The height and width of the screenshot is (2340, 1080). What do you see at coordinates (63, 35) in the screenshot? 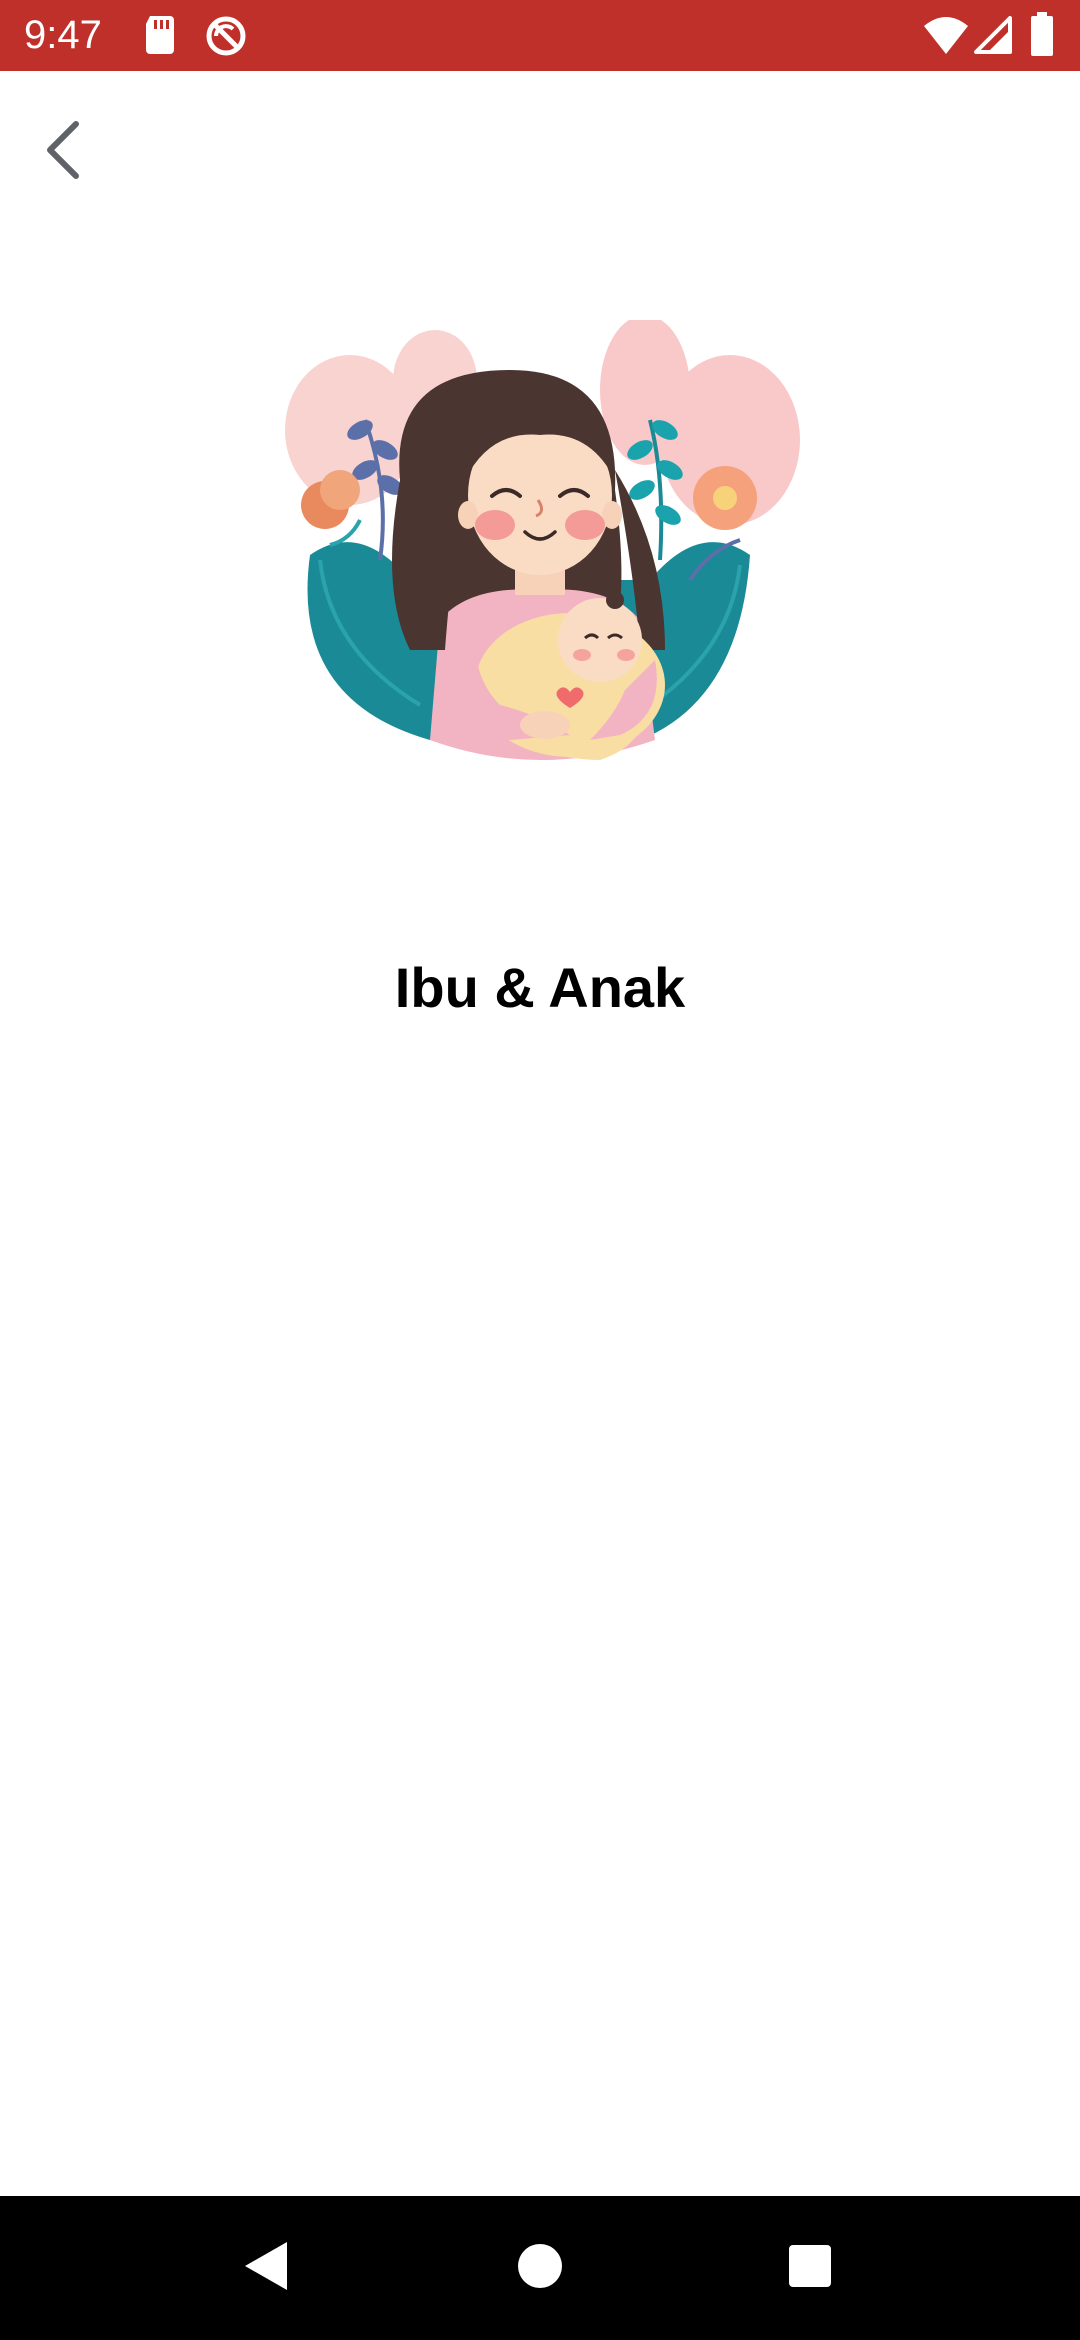
I see `status-time: 9:47` at bounding box center [63, 35].